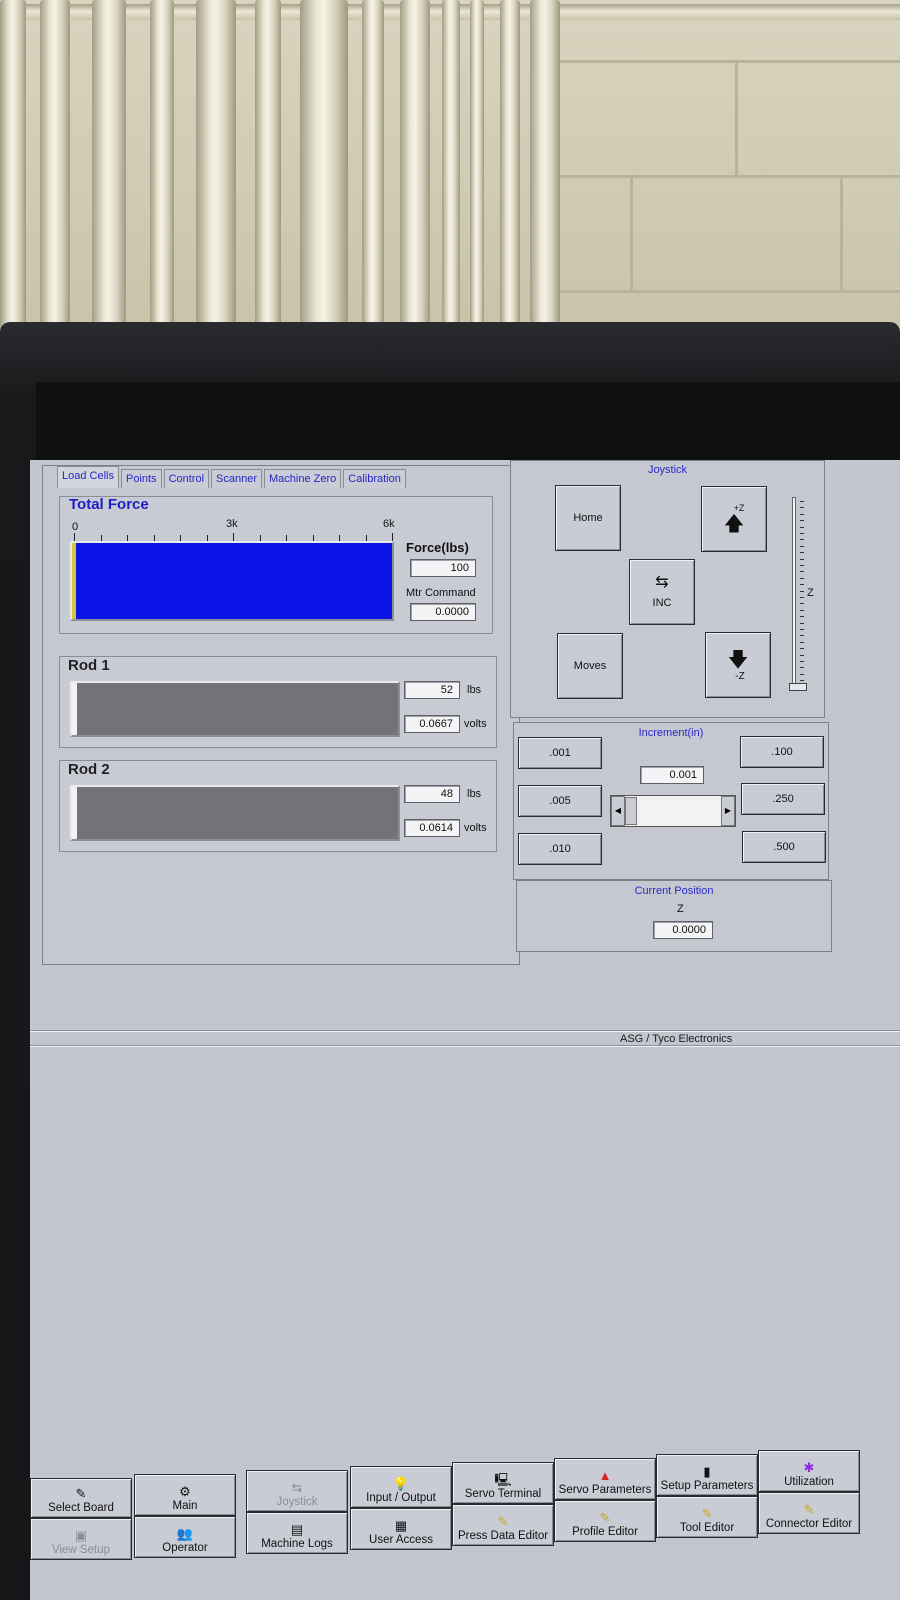 The width and height of the screenshot is (900, 1600). What do you see at coordinates (374, 478) in the screenshot?
I see `tab-calibration: Calibration` at bounding box center [374, 478].